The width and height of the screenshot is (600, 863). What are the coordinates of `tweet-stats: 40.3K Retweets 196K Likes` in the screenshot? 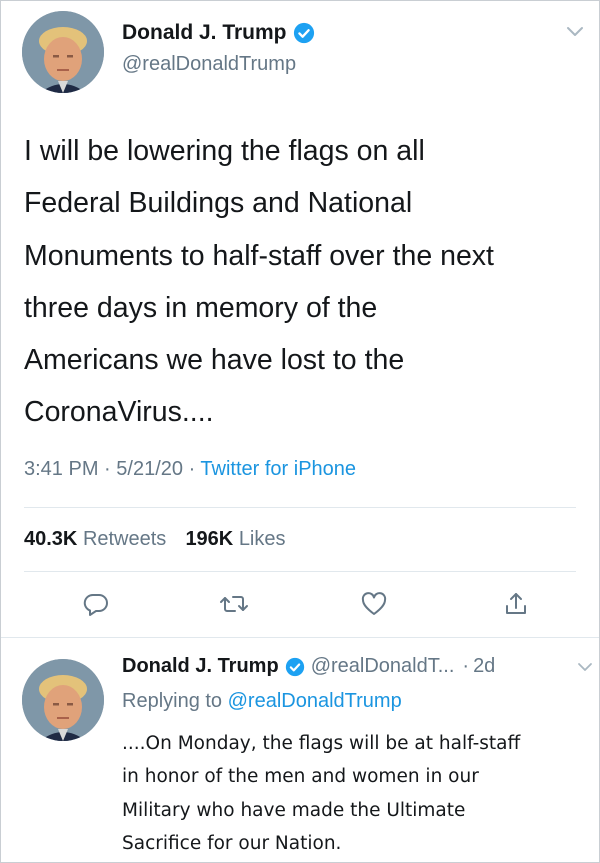 It's located at (155, 539).